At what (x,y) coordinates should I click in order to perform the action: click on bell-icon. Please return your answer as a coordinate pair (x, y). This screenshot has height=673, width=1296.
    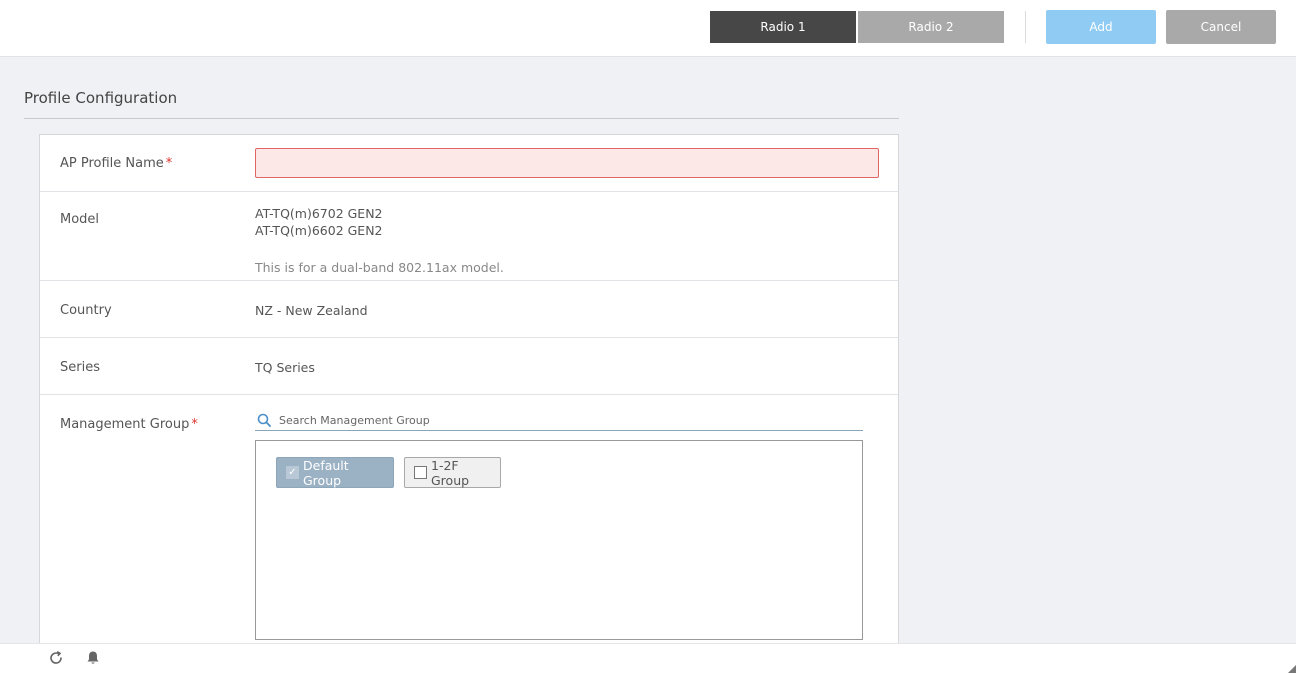
    Looking at the image, I should click on (93, 658).